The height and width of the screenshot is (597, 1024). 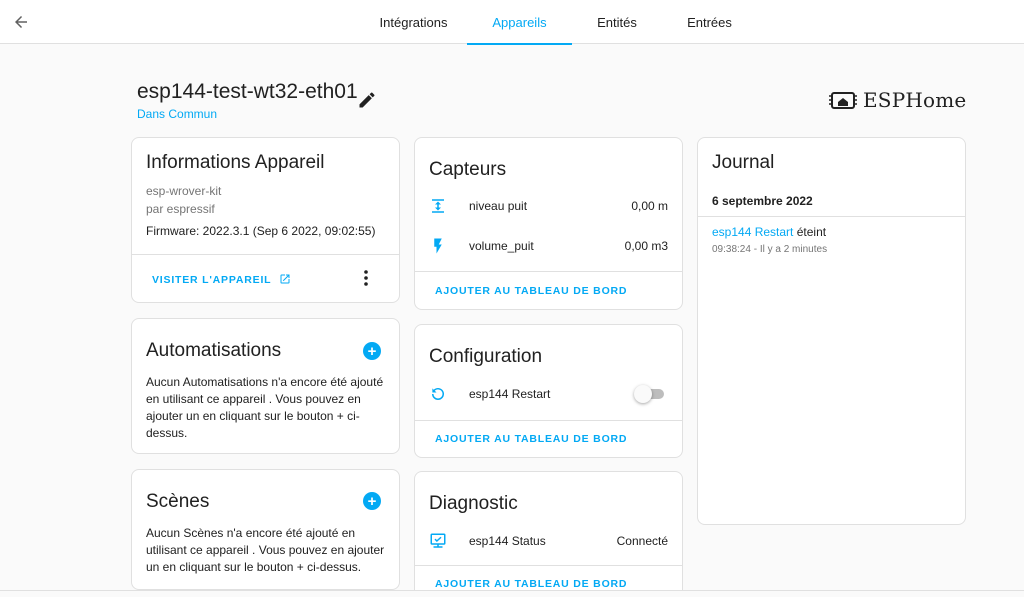 I want to click on tab-bar: Intégrations Appareils Entités Entrées, so click(x=558, y=22).